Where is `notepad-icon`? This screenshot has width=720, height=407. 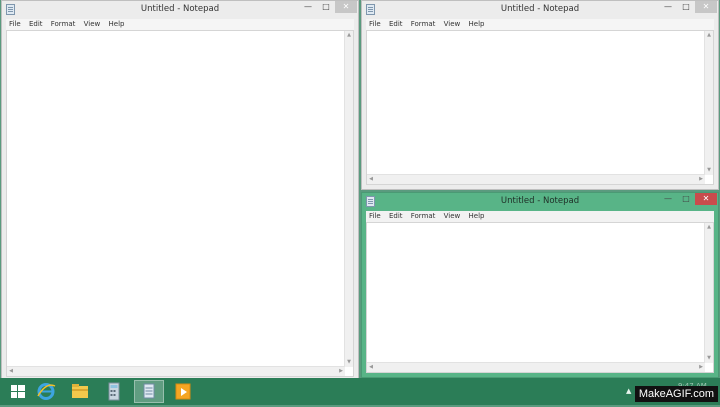 notepad-icon is located at coordinates (149, 391).